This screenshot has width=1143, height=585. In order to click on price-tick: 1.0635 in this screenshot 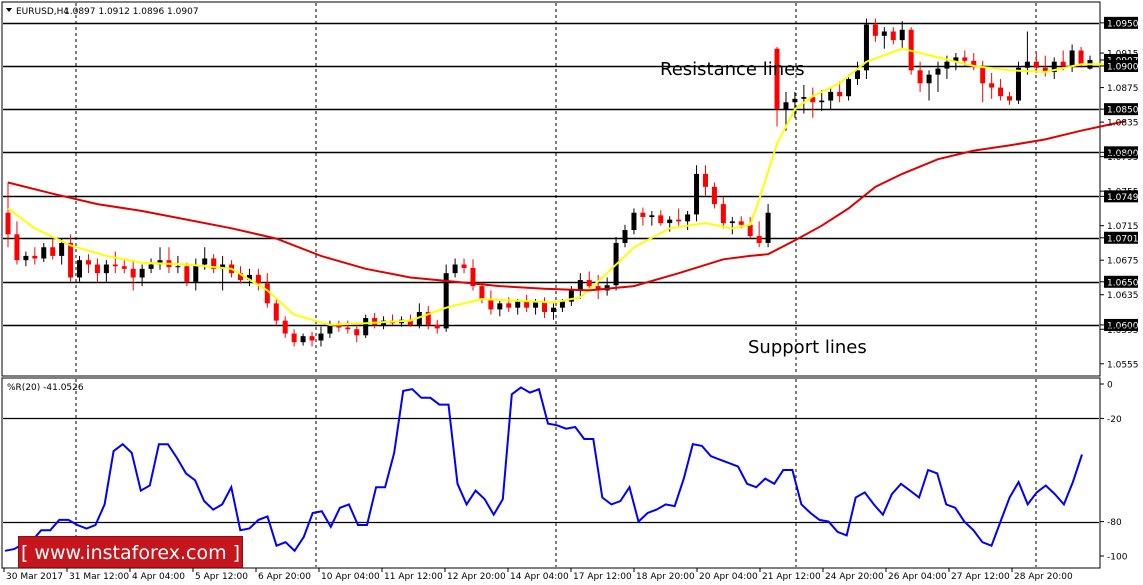, I will do `click(1119, 296)`.